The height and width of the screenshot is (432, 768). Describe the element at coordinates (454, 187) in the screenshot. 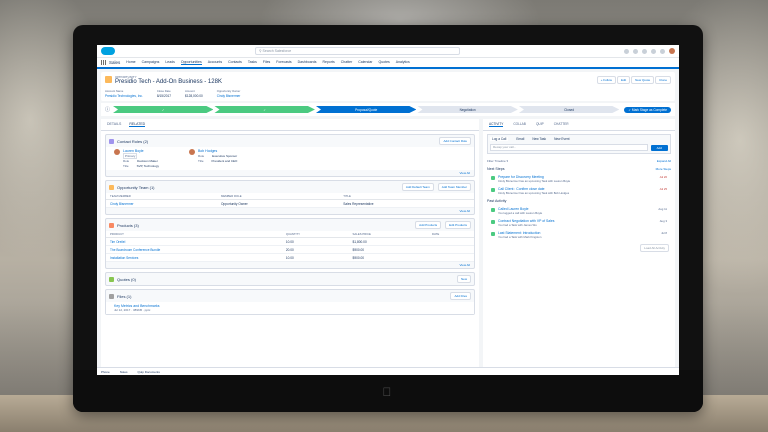

I see `add-team-member-button: Add Team Member` at that location.